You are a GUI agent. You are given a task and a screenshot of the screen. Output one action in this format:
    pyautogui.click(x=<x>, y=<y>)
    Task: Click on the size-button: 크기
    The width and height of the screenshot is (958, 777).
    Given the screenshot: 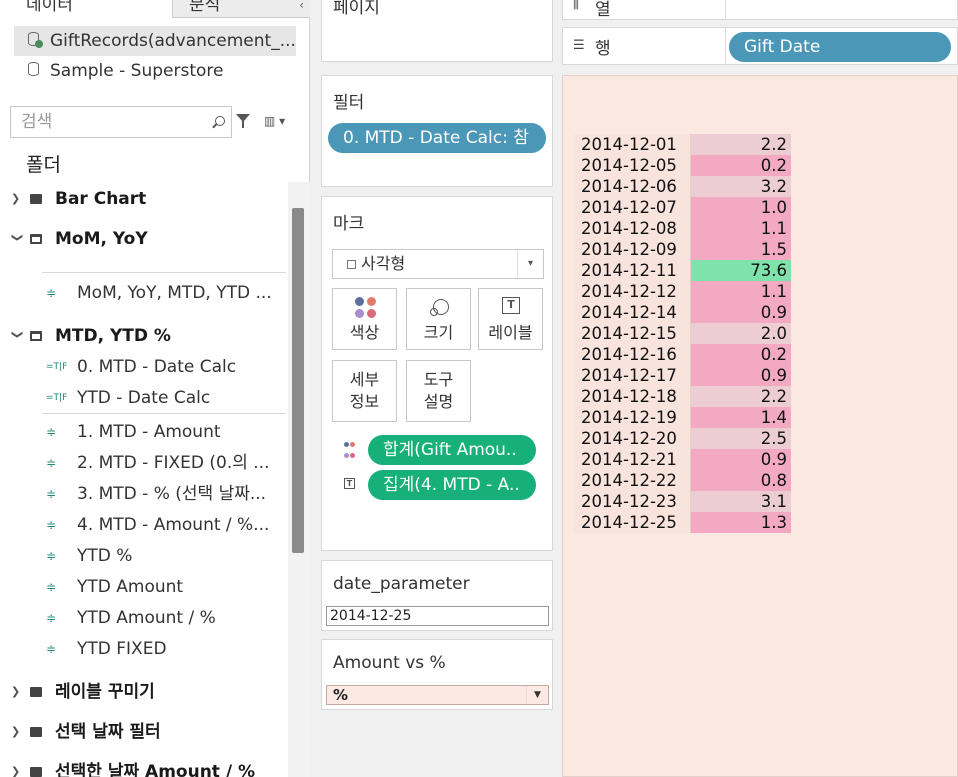 What is the action you would take?
    pyautogui.click(x=438, y=319)
    